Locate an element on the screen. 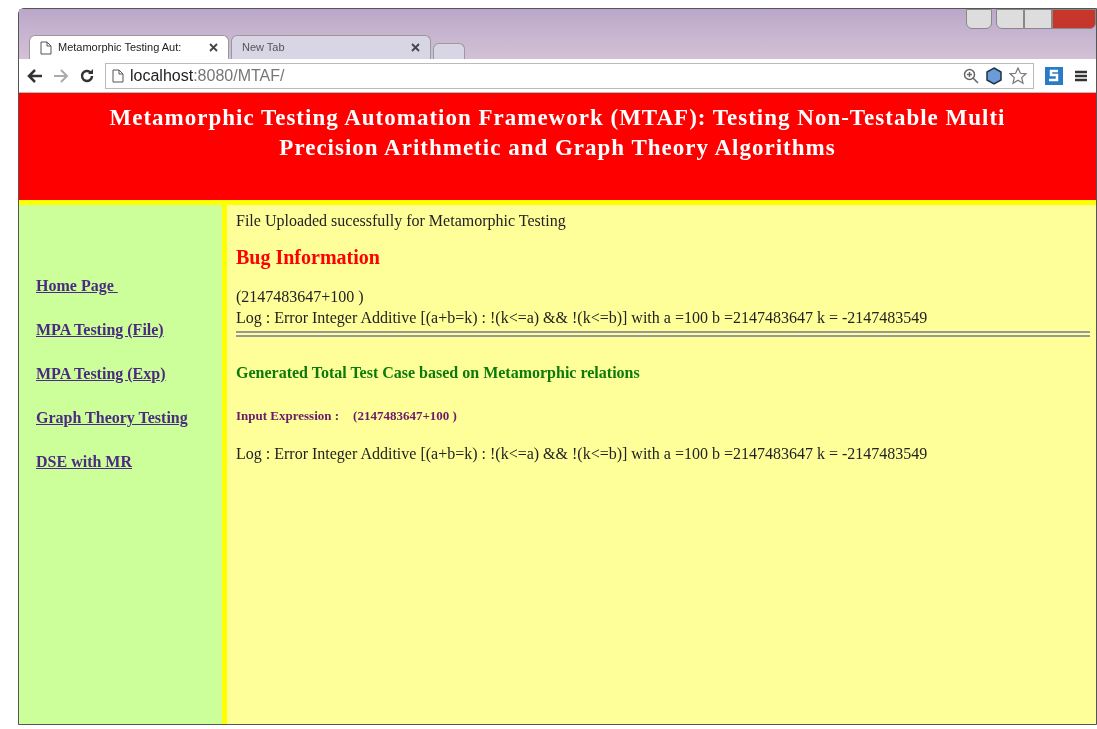 This screenshot has width=1097, height=729. status-message: File Uploaded sucessfully for Metamorphic Testing is located at coordinates (401, 221).